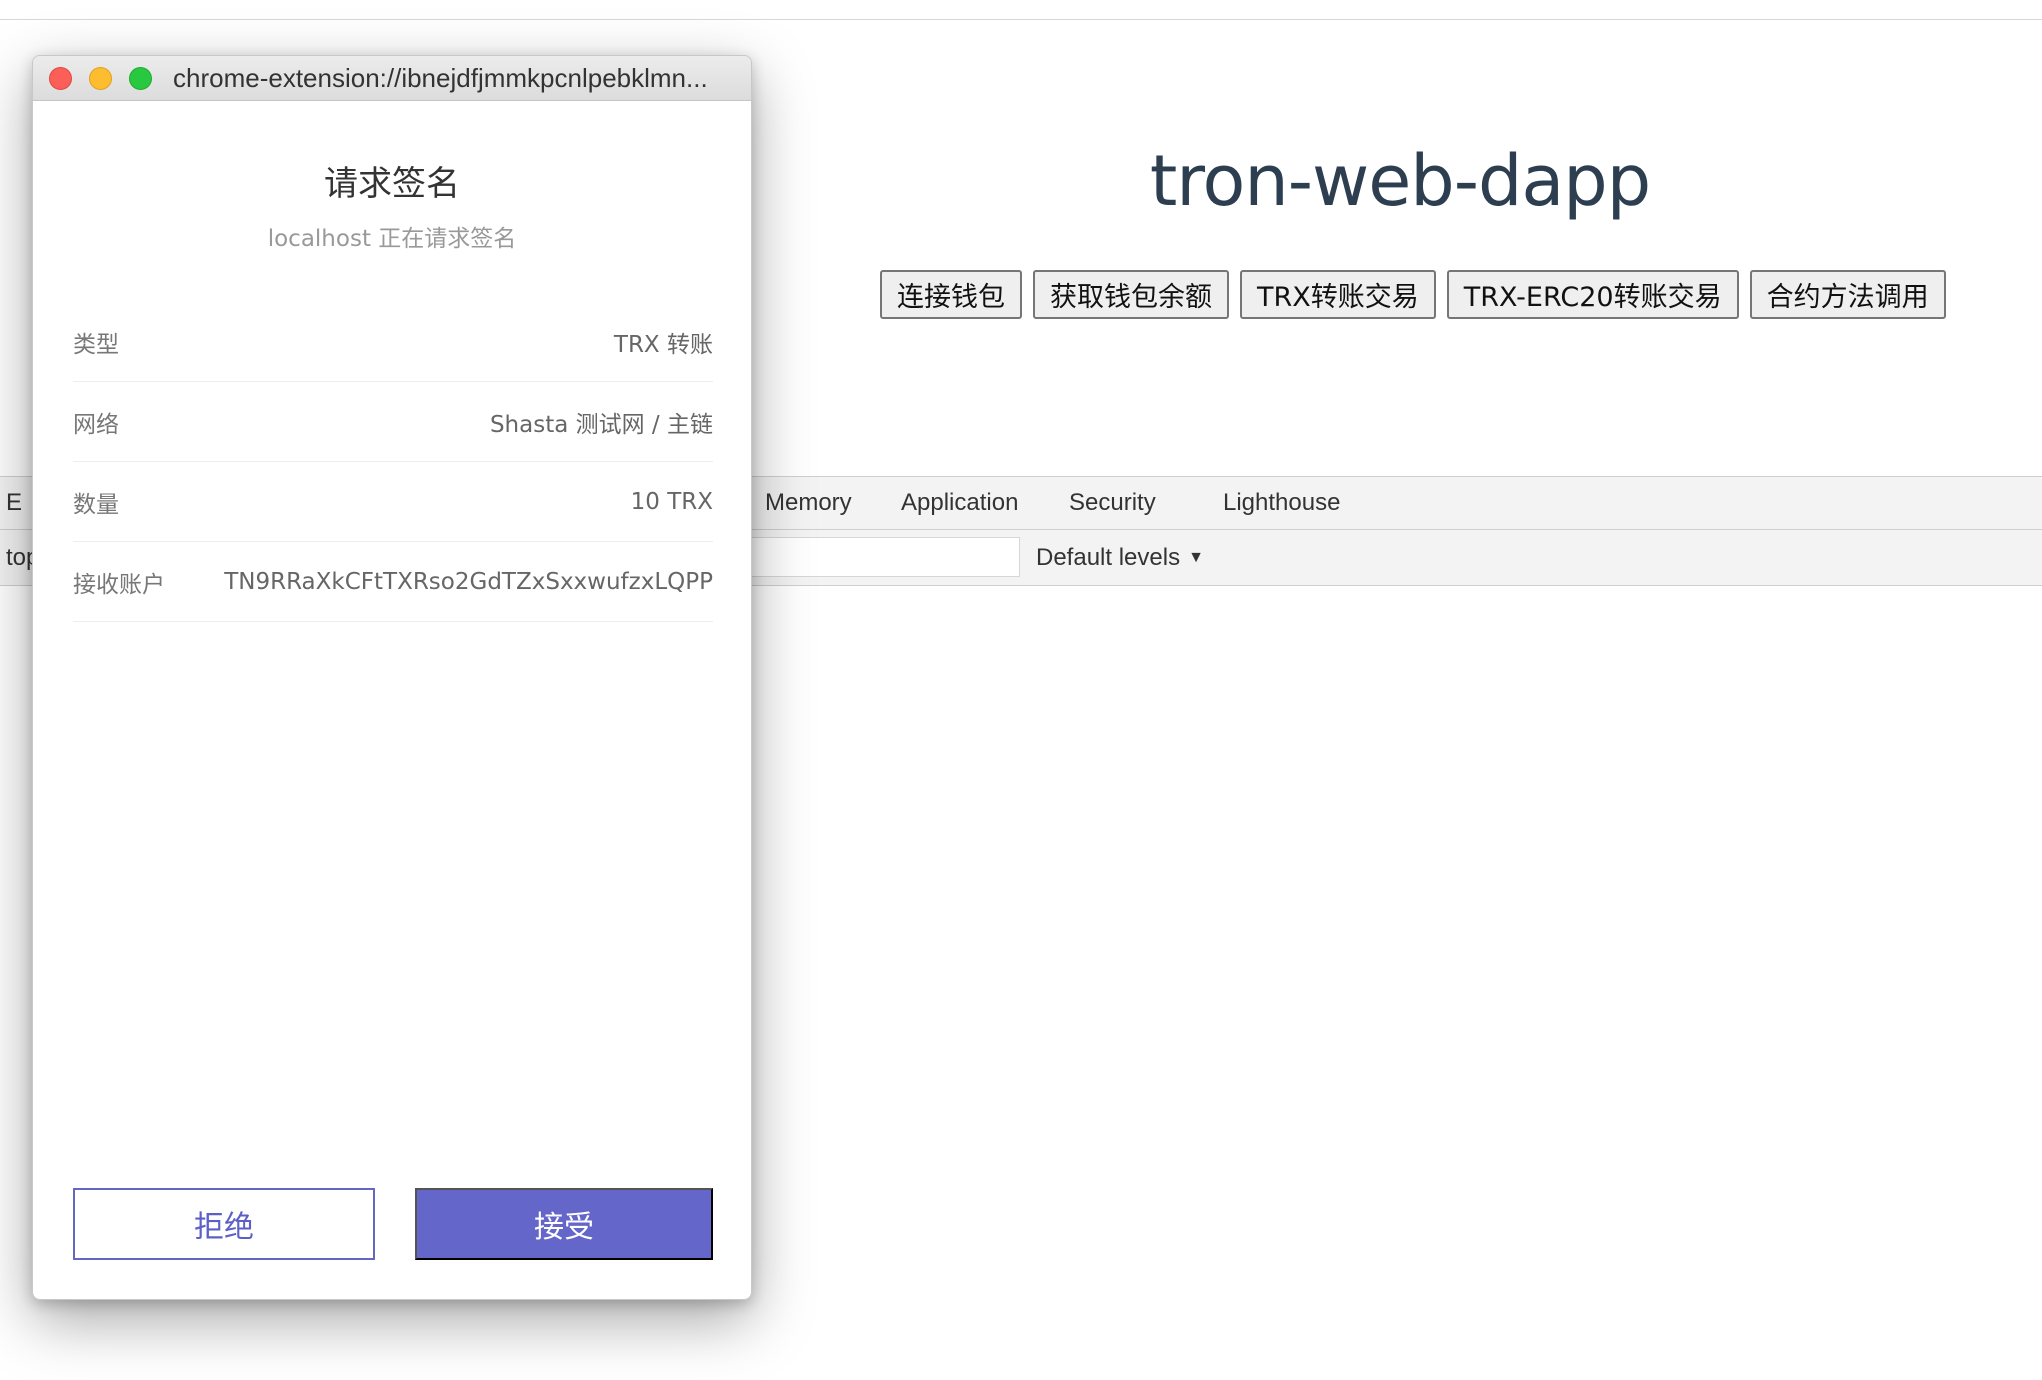 This screenshot has height=1380, width=2042. What do you see at coordinates (1847, 294) in the screenshot?
I see `contract-call-button: 合约方法调用` at bounding box center [1847, 294].